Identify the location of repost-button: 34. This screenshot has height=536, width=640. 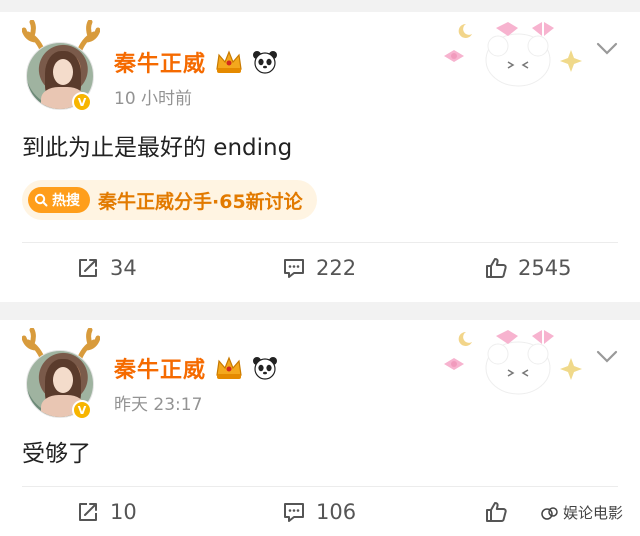
(106, 268).